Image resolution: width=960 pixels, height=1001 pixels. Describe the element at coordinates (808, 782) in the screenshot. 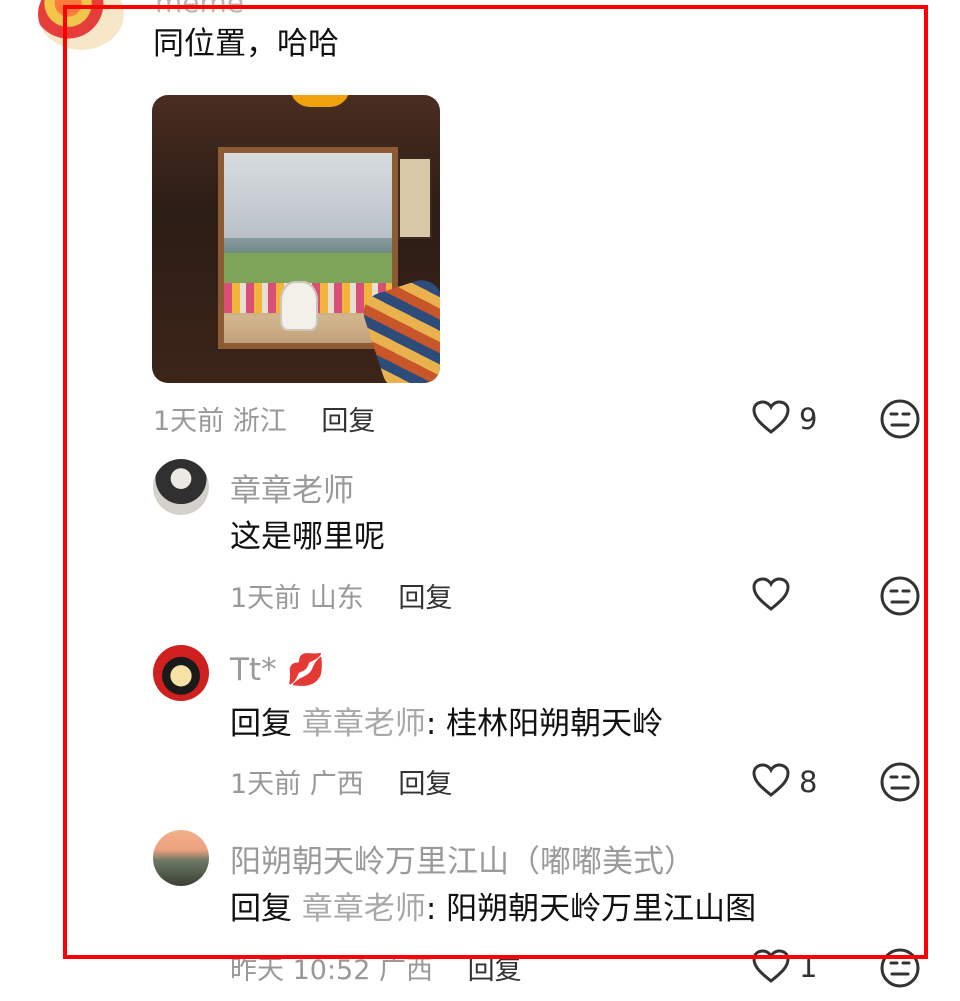

I see `like-count: 8` at that location.